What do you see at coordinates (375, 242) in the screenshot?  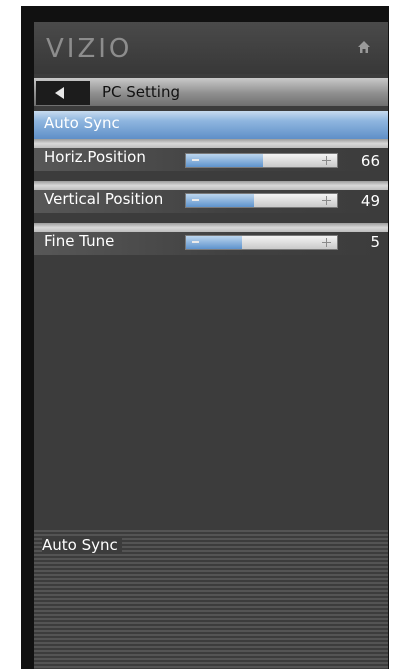 I see `slider-value: 5` at bounding box center [375, 242].